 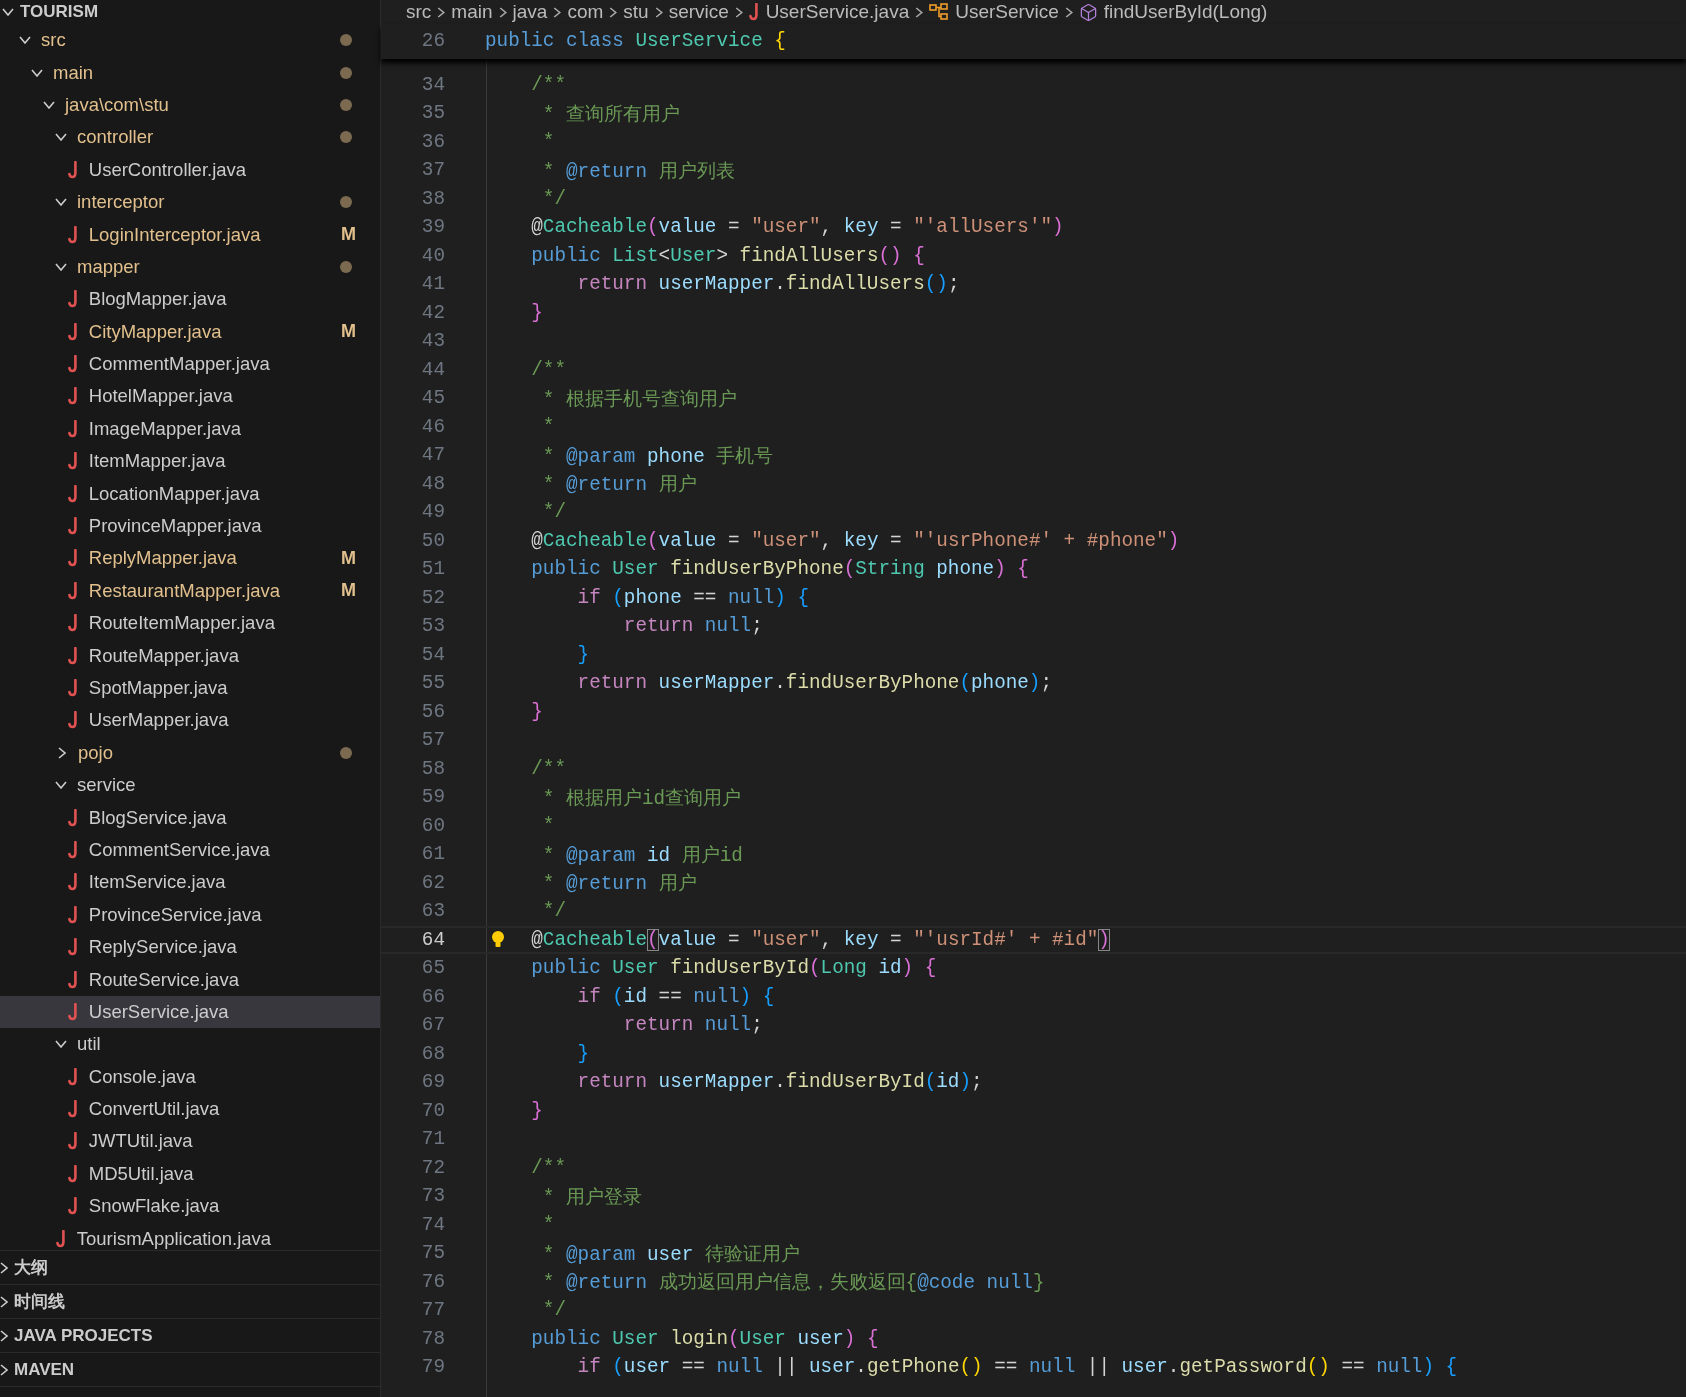 I want to click on folder-item: pojo, so click(x=190, y=752).